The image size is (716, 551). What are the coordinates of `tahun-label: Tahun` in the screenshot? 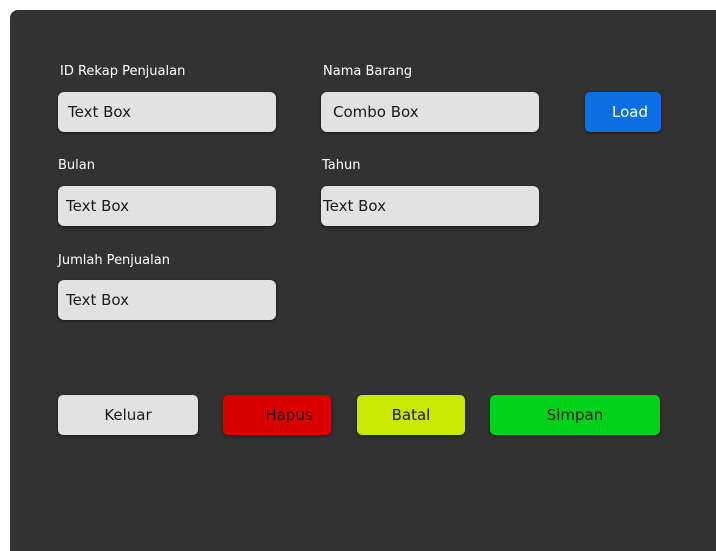 It's located at (341, 165).